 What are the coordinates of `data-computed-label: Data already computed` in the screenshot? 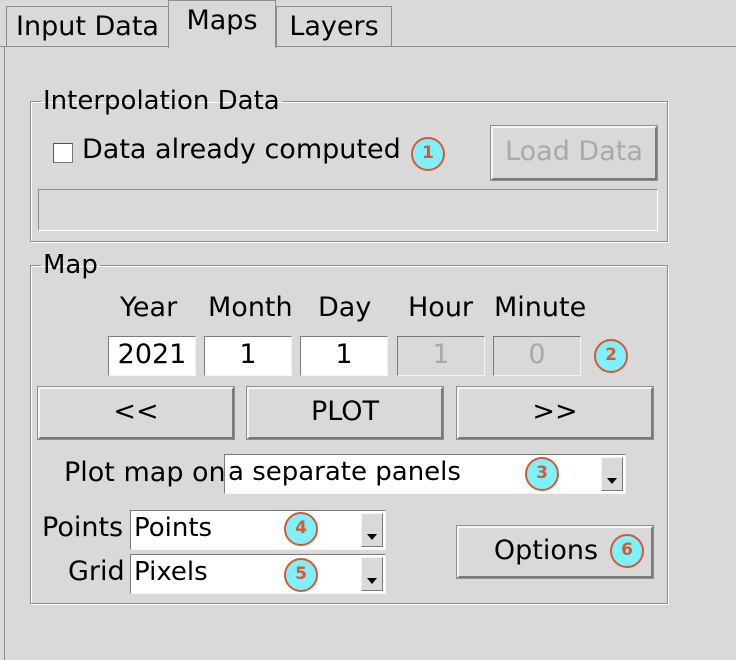 It's located at (241, 149).